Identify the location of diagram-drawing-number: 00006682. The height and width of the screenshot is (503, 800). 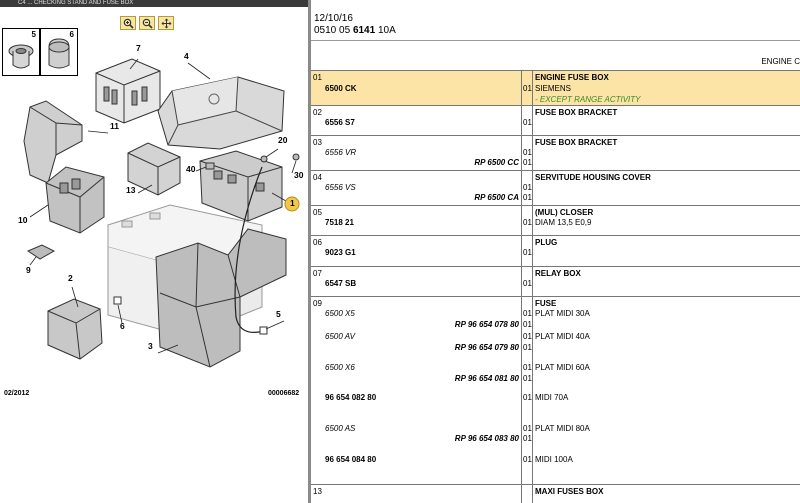
(284, 393).